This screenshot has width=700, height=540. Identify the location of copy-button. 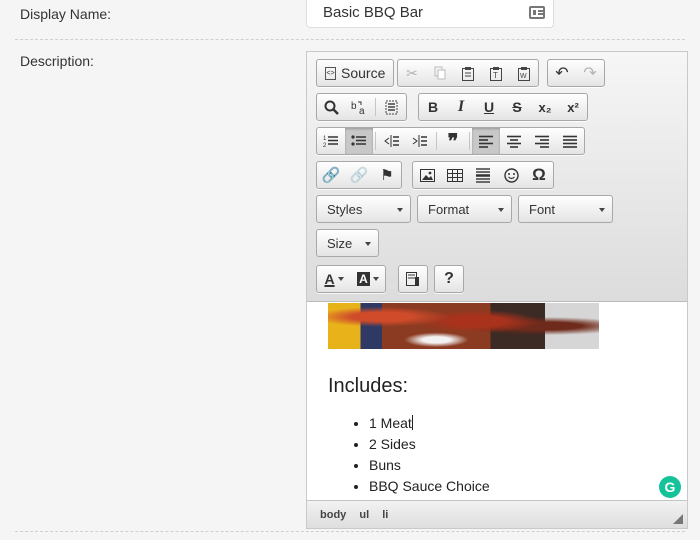
(440, 73).